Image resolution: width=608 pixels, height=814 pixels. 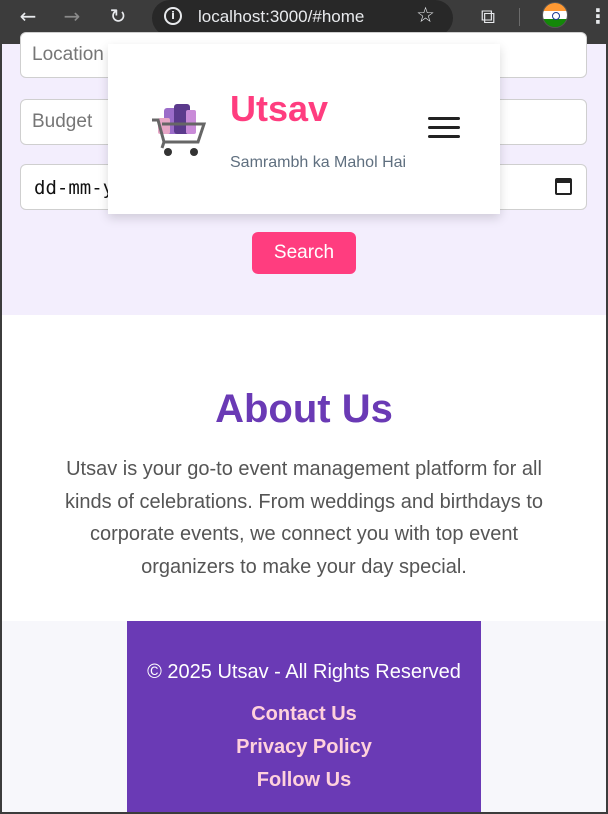 What do you see at coordinates (179, 130) in the screenshot?
I see `shopping-cart-logo-icon` at bounding box center [179, 130].